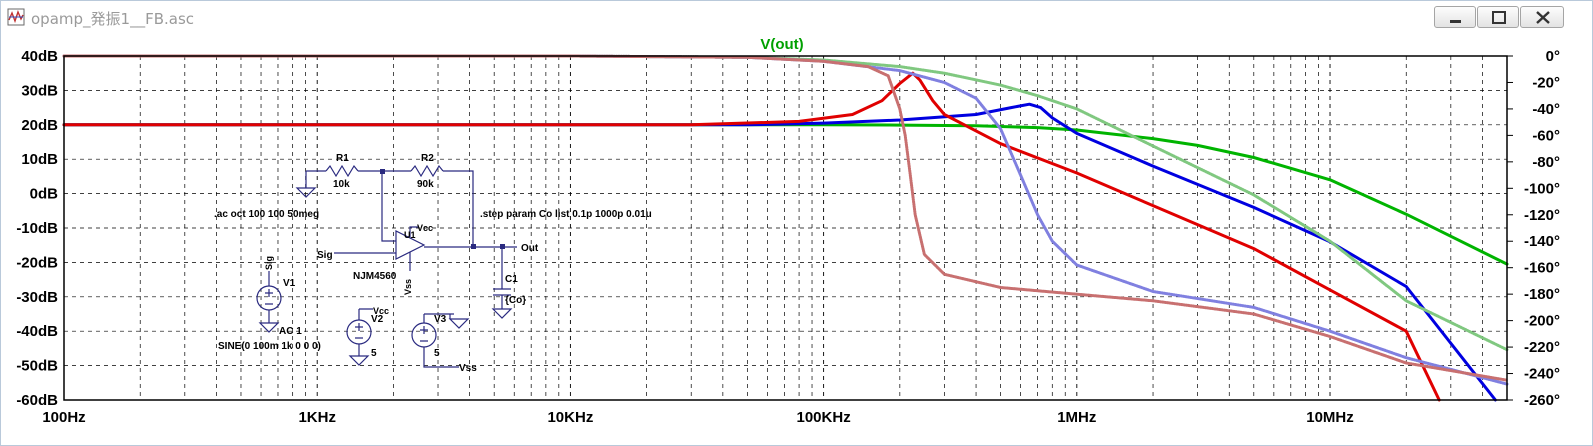 The image size is (1593, 446). What do you see at coordinates (1546, 109) in the screenshot?
I see `y-right-tick-label: -40°` at bounding box center [1546, 109].